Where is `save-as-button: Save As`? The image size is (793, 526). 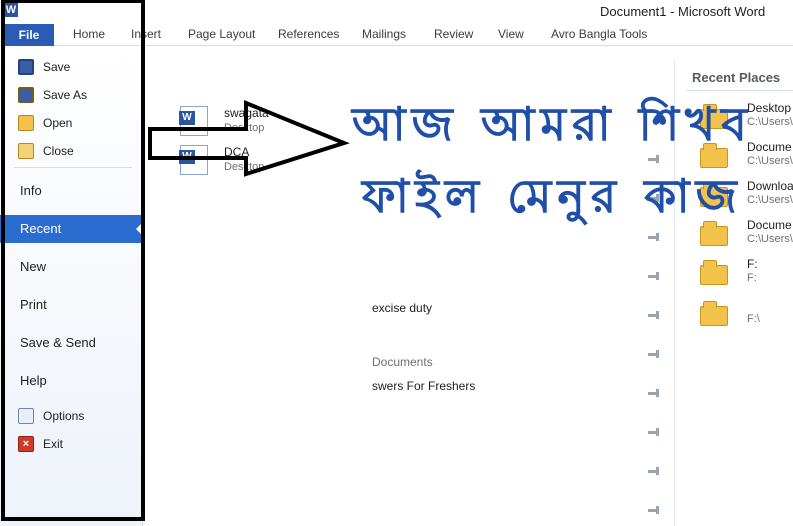 save-as-button: Save As is located at coordinates (52, 95).